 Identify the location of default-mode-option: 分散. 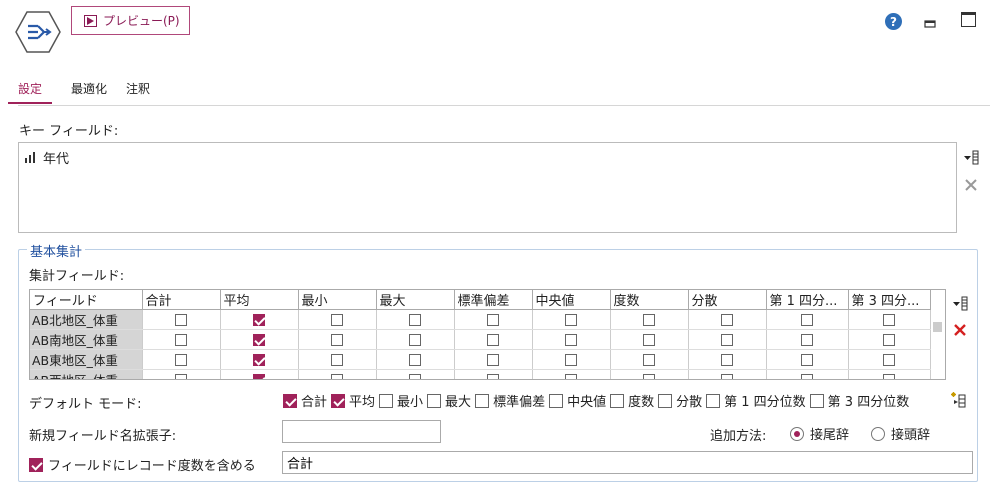
(680, 400).